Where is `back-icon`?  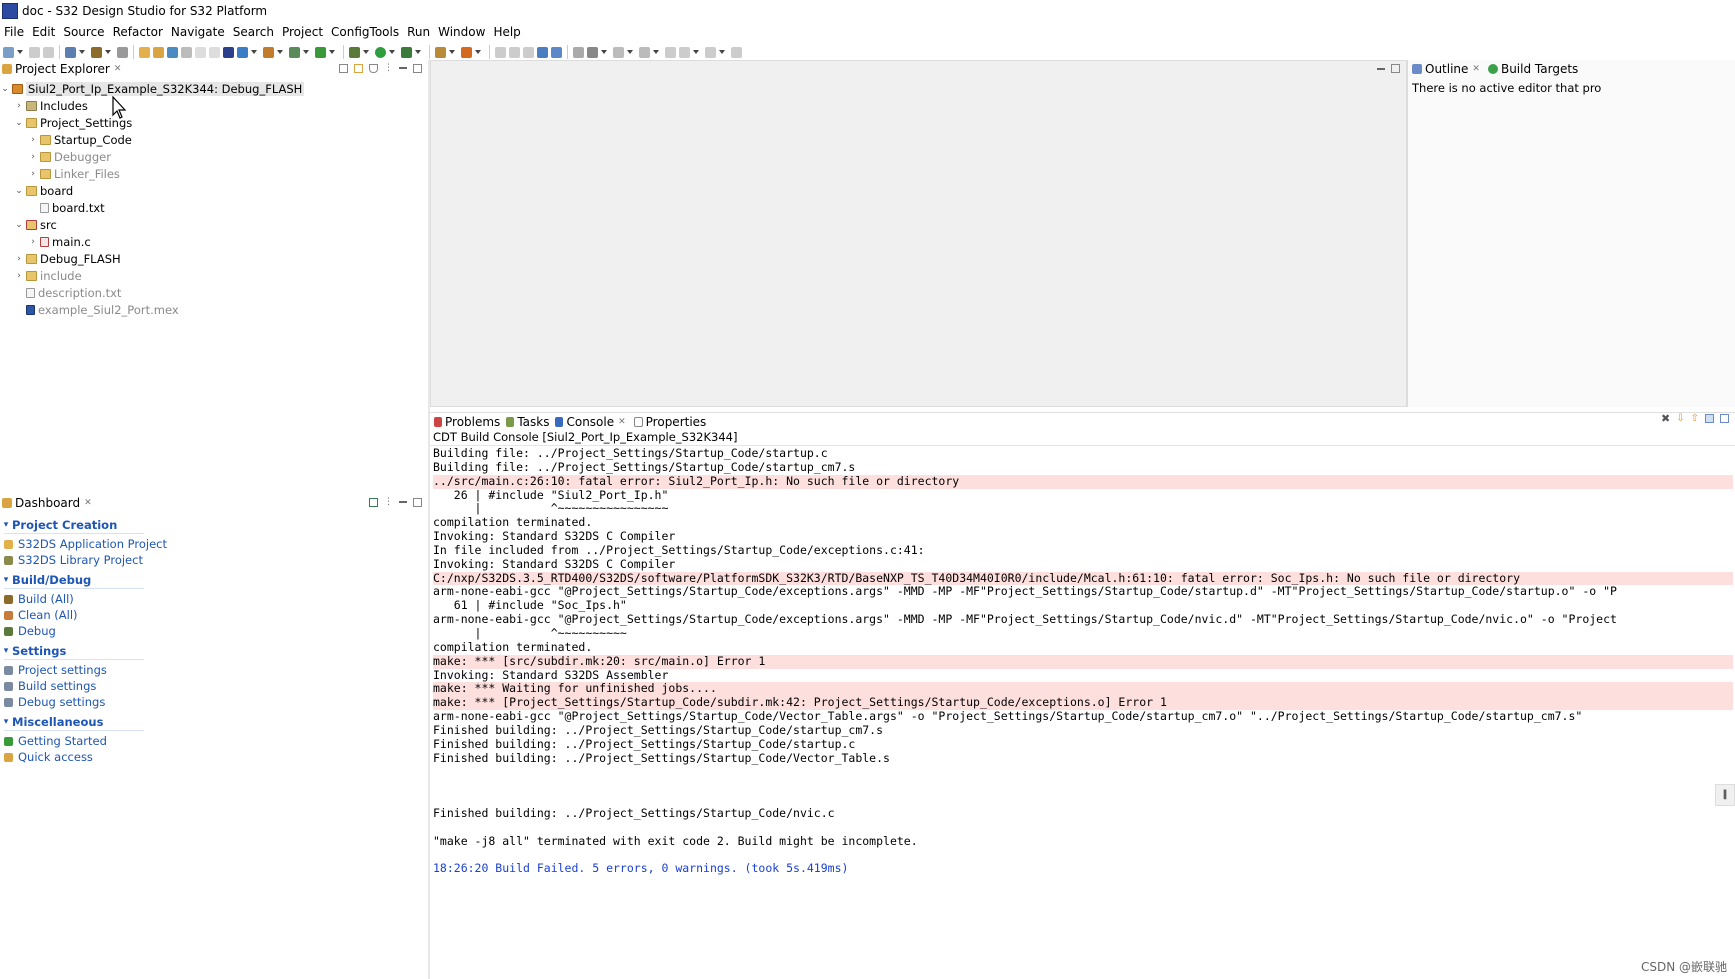 back-icon is located at coordinates (684, 52).